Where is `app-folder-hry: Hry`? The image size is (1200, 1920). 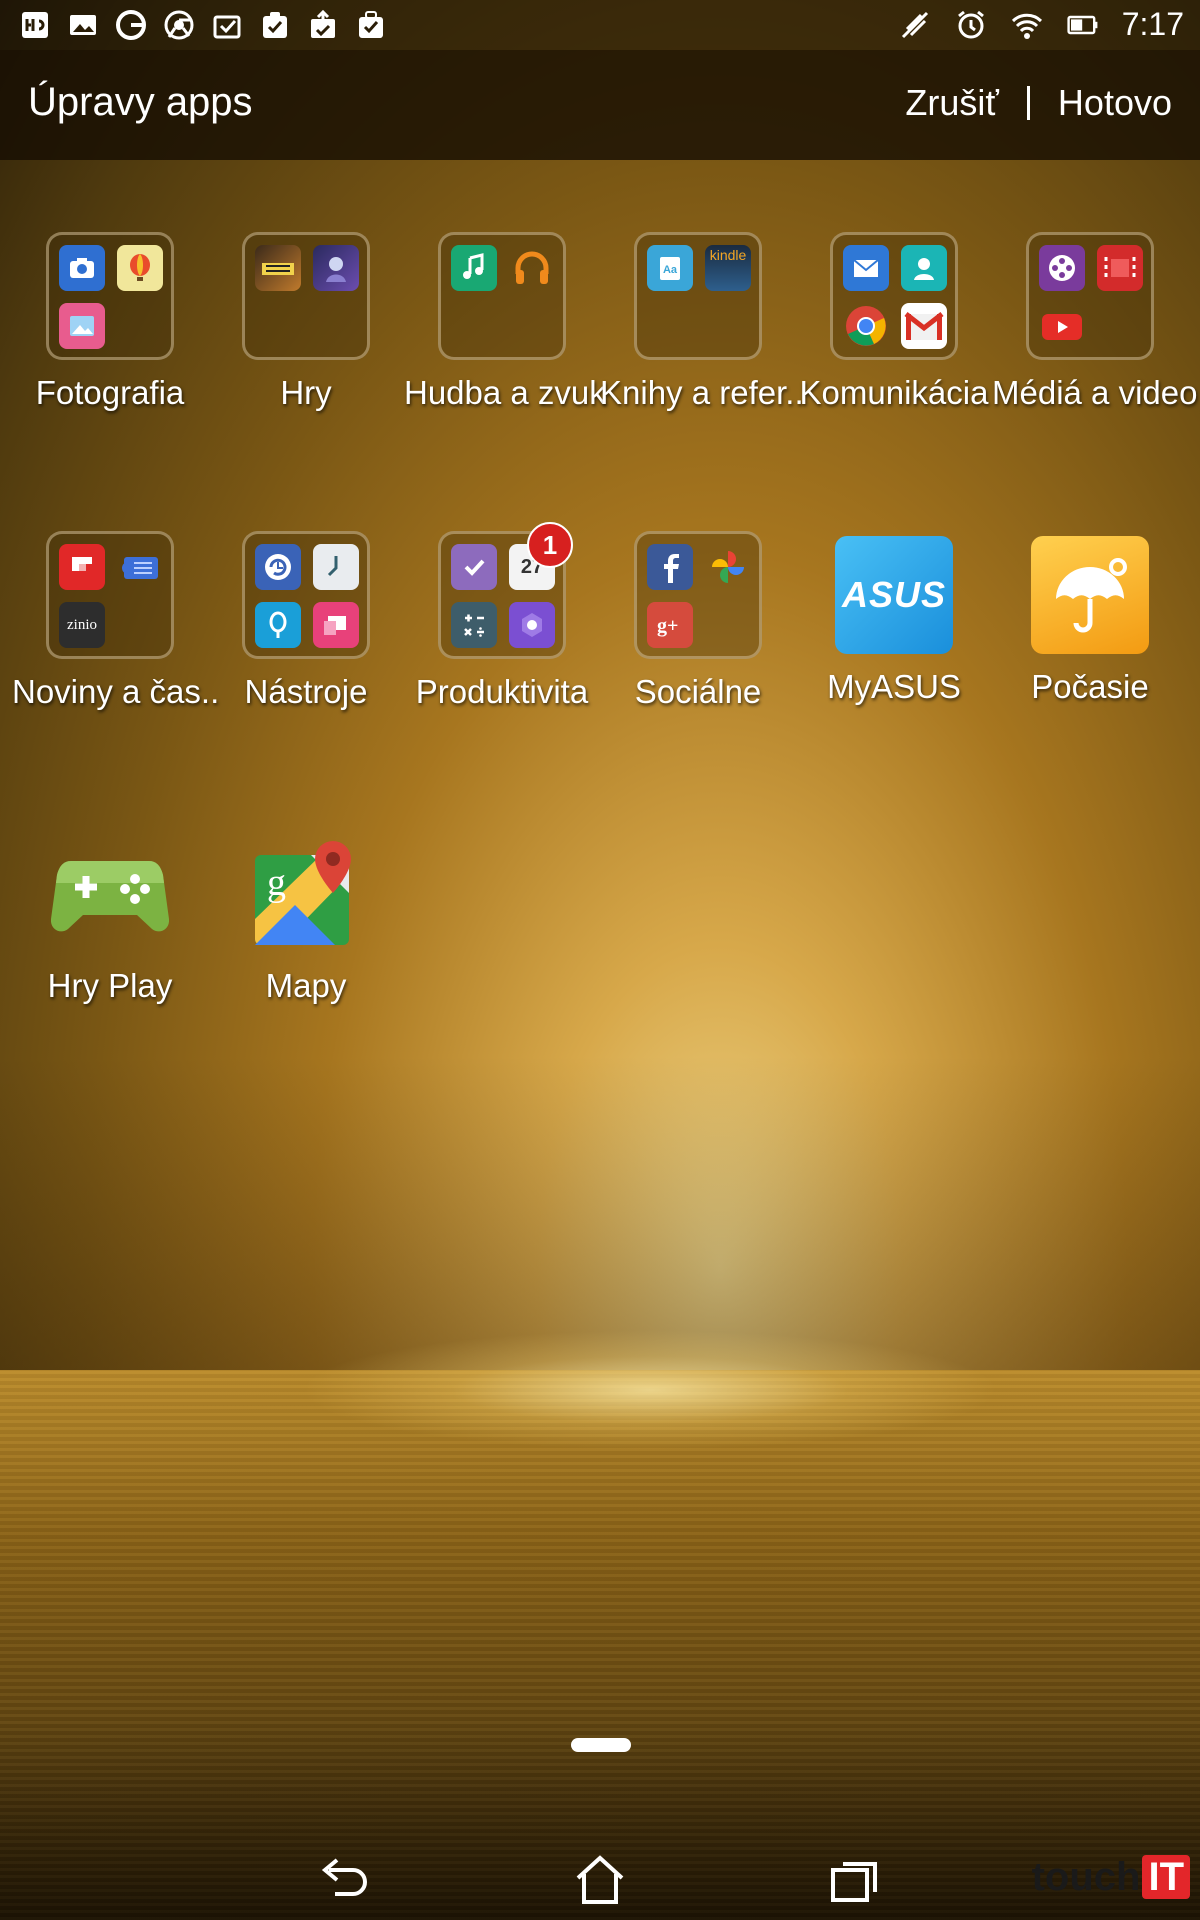
app-folder-hry: Hry is located at coordinates (306, 322).